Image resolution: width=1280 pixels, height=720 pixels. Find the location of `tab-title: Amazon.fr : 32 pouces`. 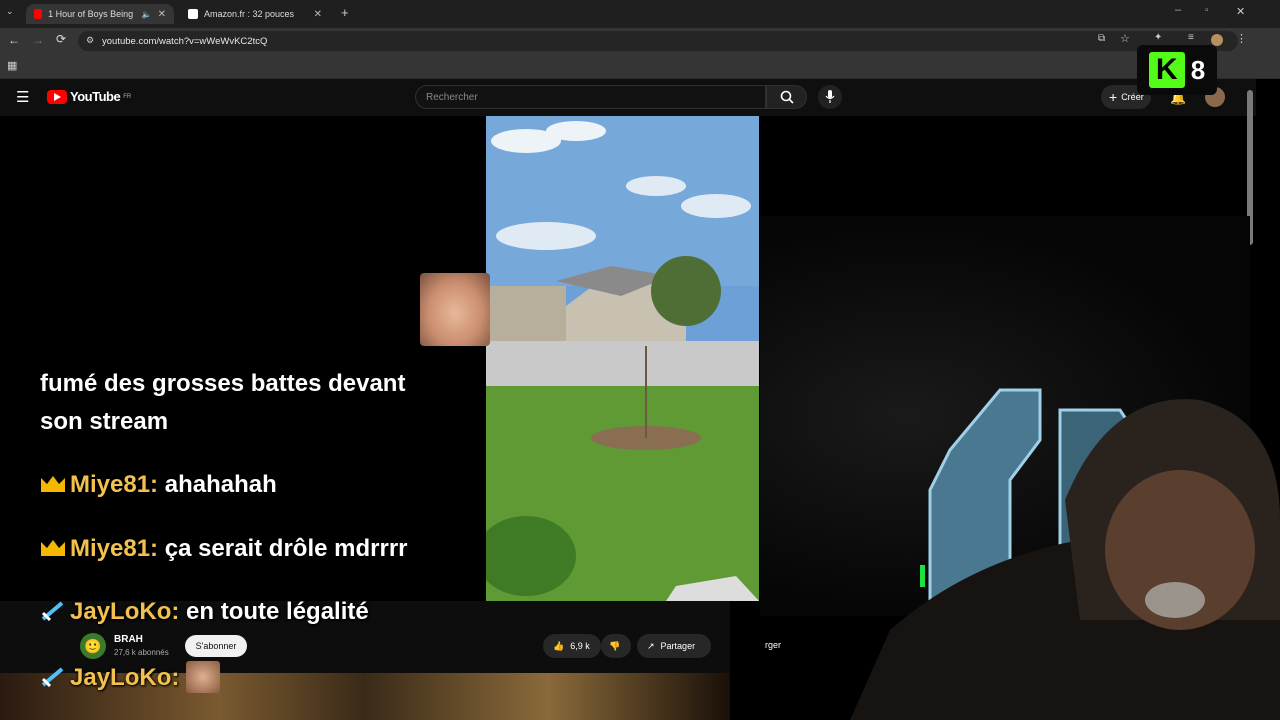

tab-title: Amazon.fr : 32 pouces is located at coordinates (249, 14).